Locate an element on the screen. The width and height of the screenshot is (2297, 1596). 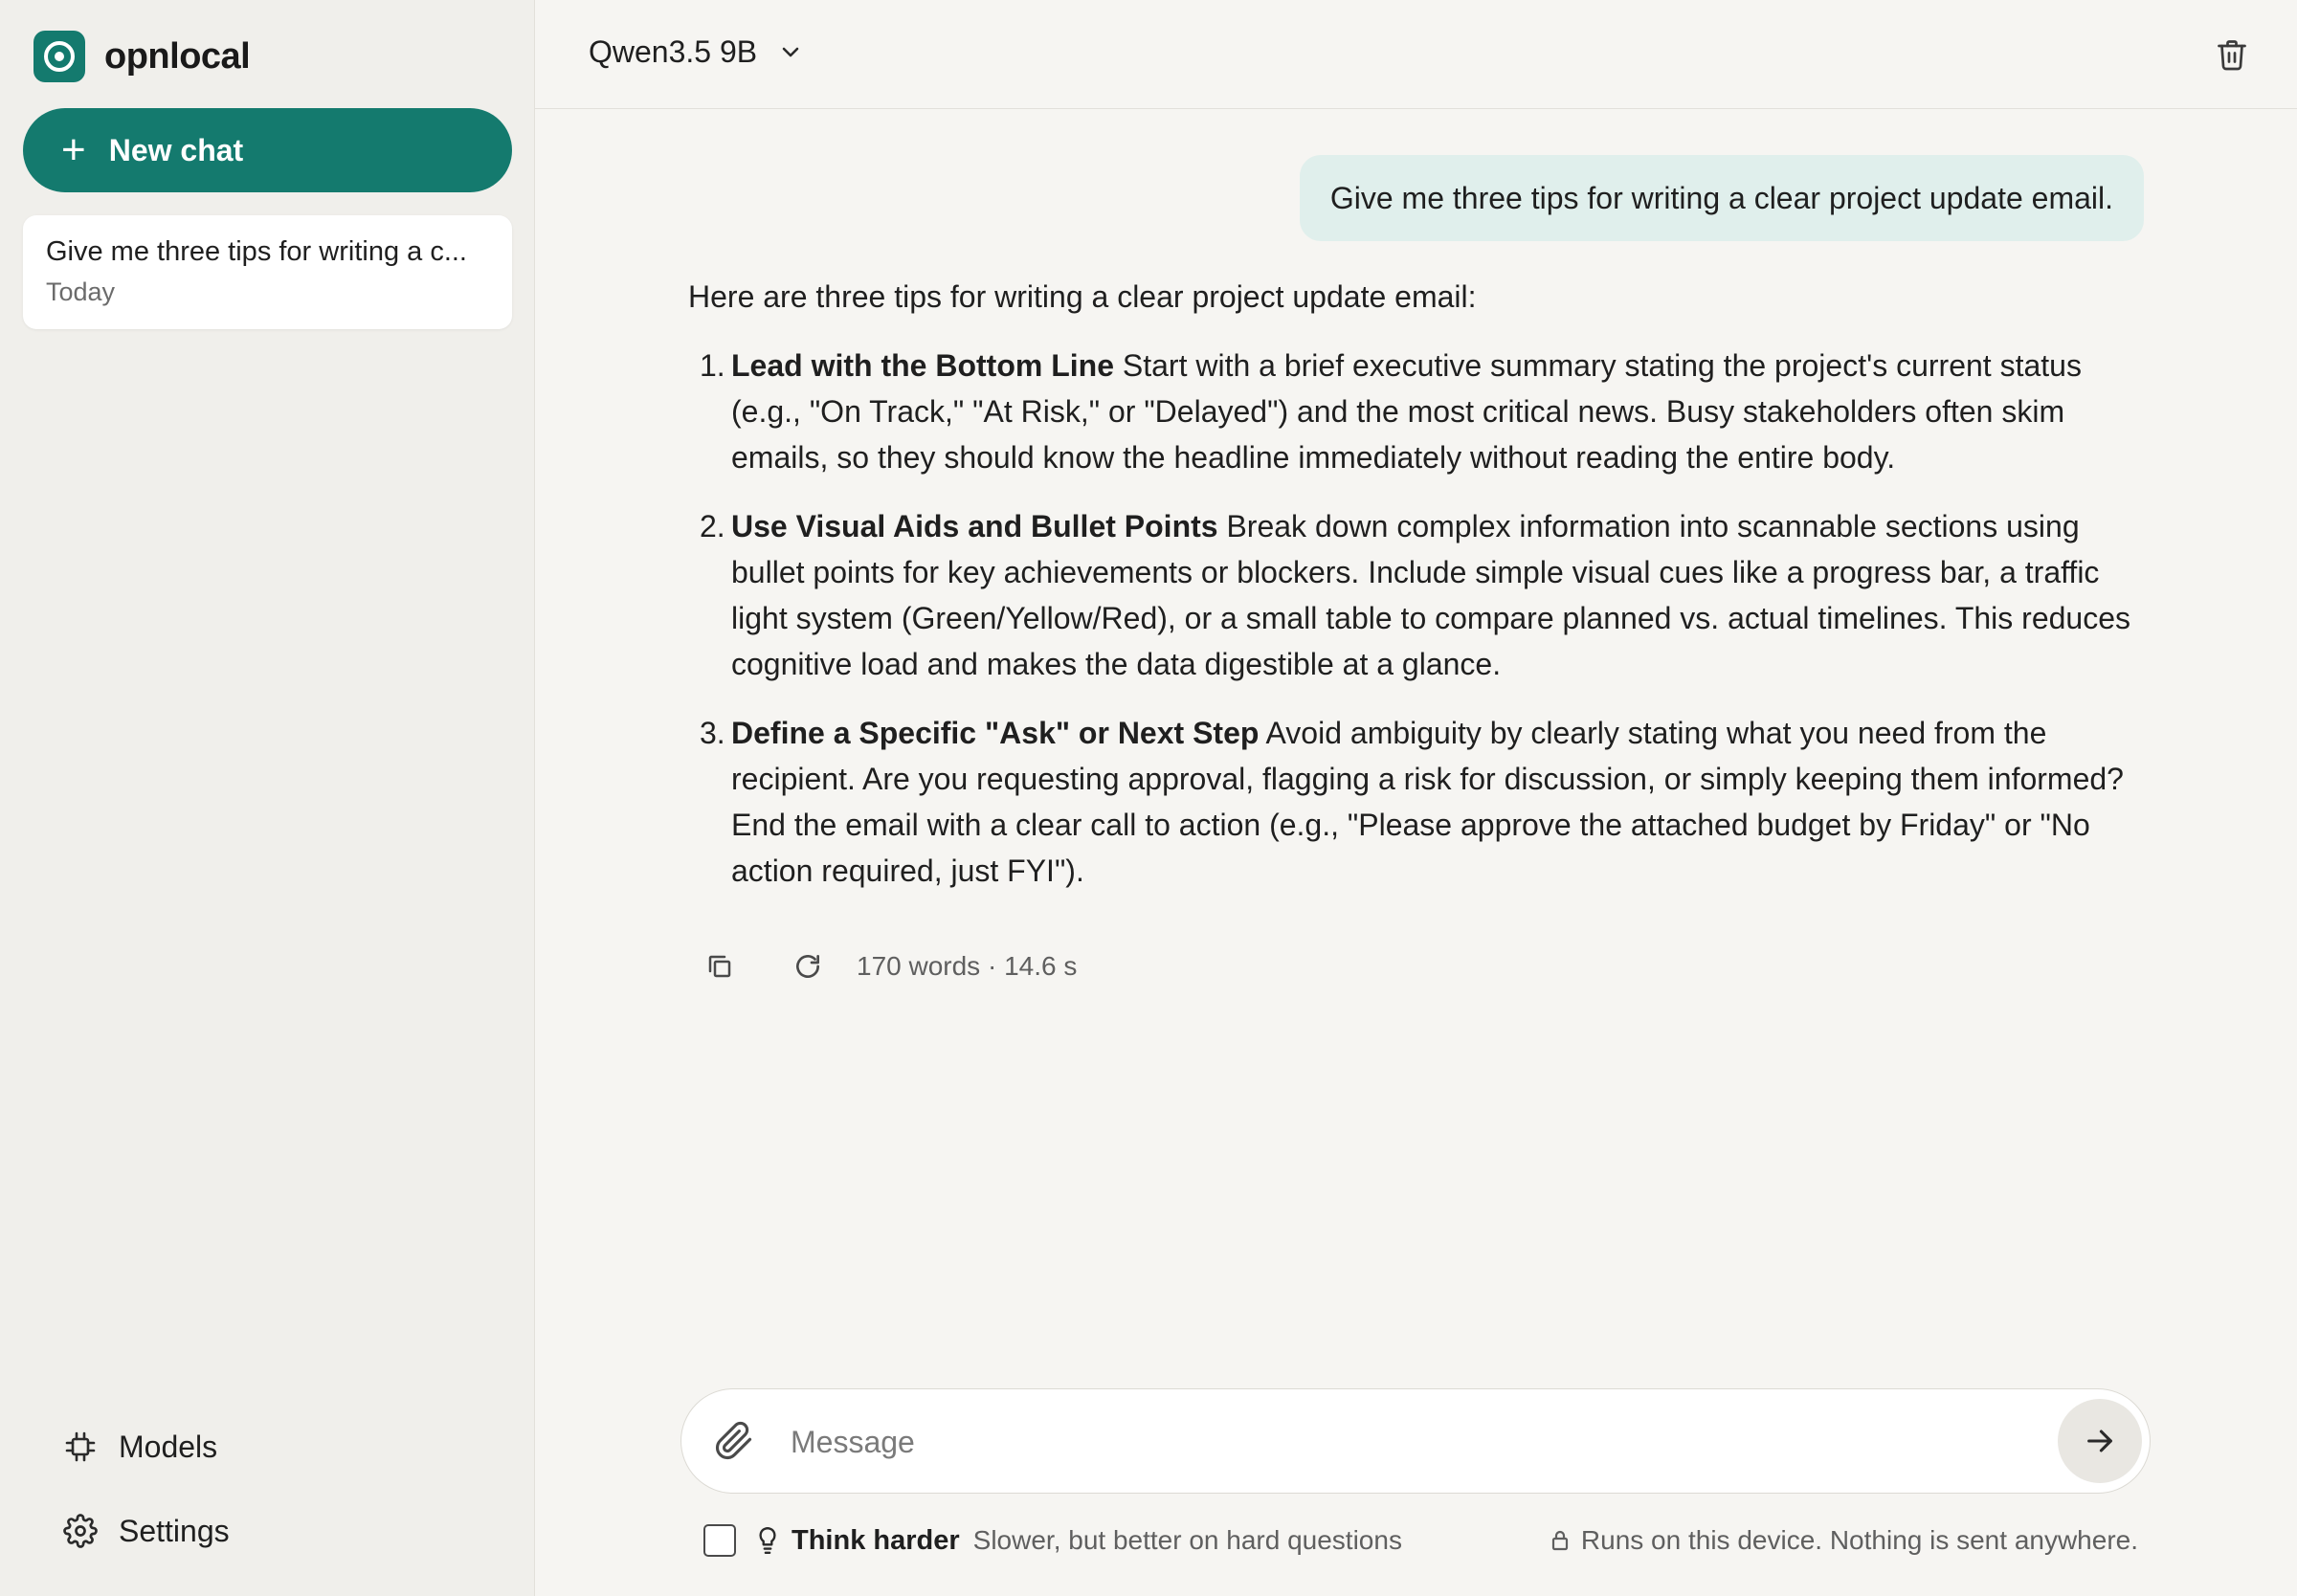
model-selector: Qwen3.5 9B is located at coordinates (695, 52).